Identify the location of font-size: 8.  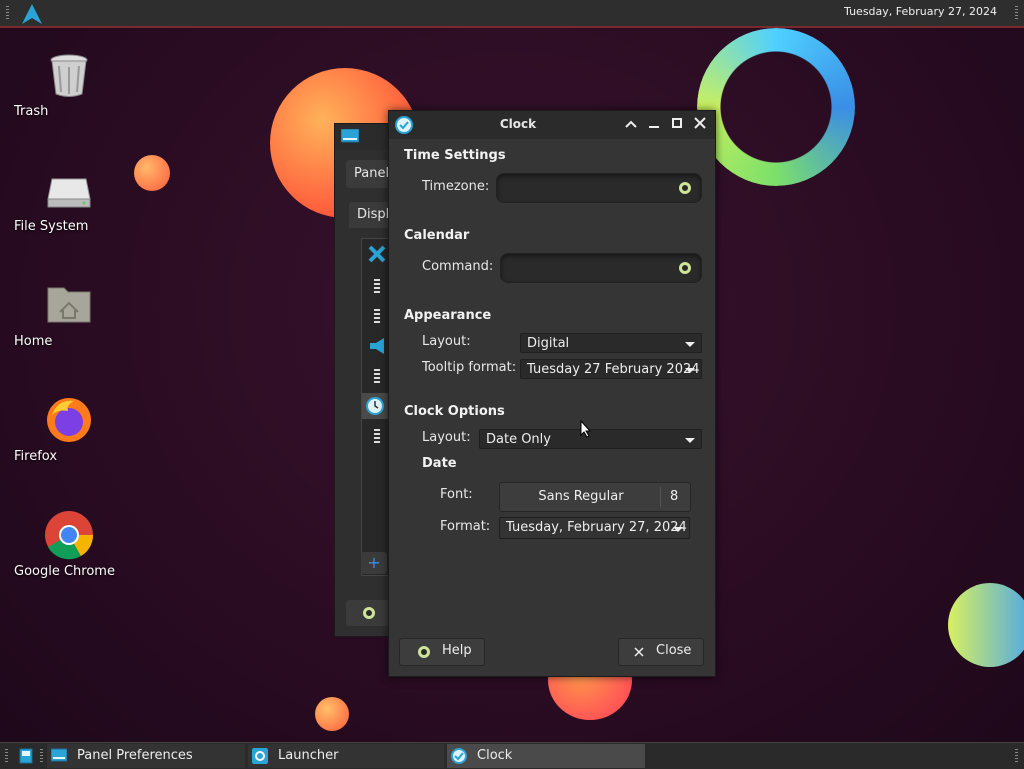
(674, 496).